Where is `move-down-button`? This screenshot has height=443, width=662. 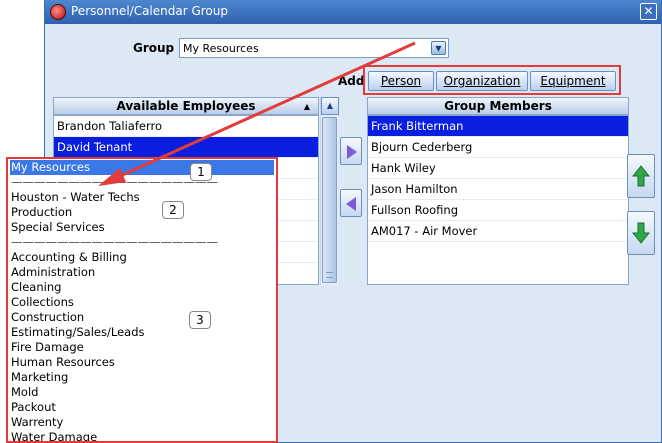
move-down-button is located at coordinates (641, 233).